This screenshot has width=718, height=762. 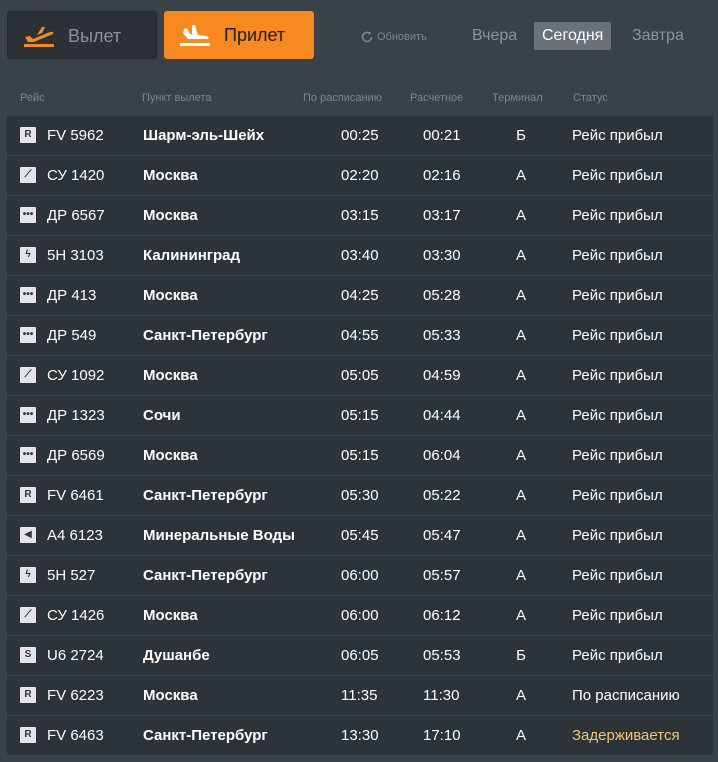 What do you see at coordinates (521, 135) in the screenshot?
I see `terminal: Б` at bounding box center [521, 135].